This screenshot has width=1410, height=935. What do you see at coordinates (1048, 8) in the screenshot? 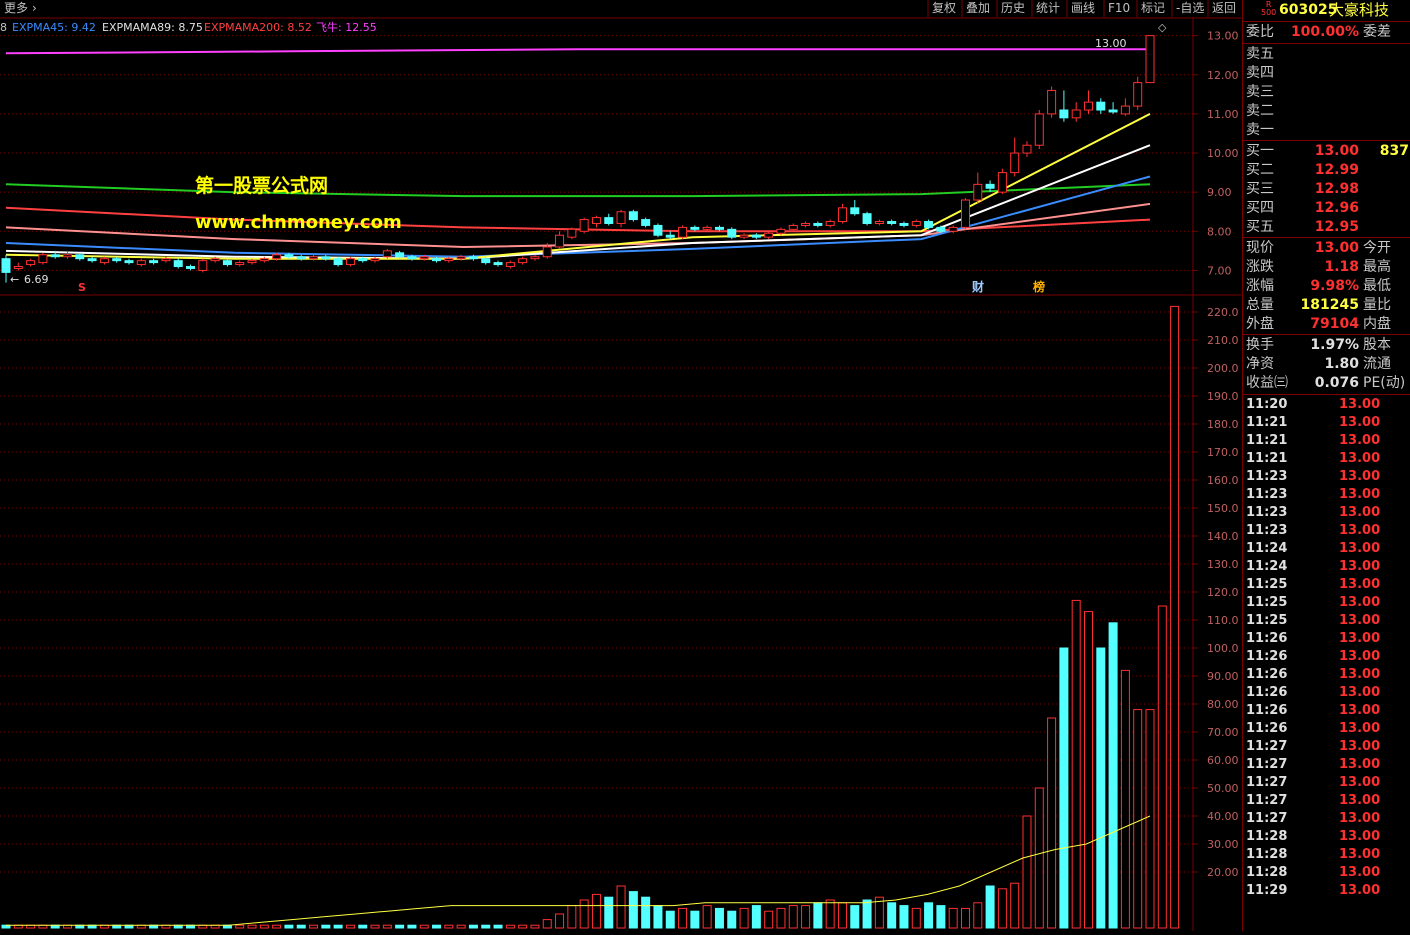
I see `toolbar-button-3: 统计` at bounding box center [1048, 8].